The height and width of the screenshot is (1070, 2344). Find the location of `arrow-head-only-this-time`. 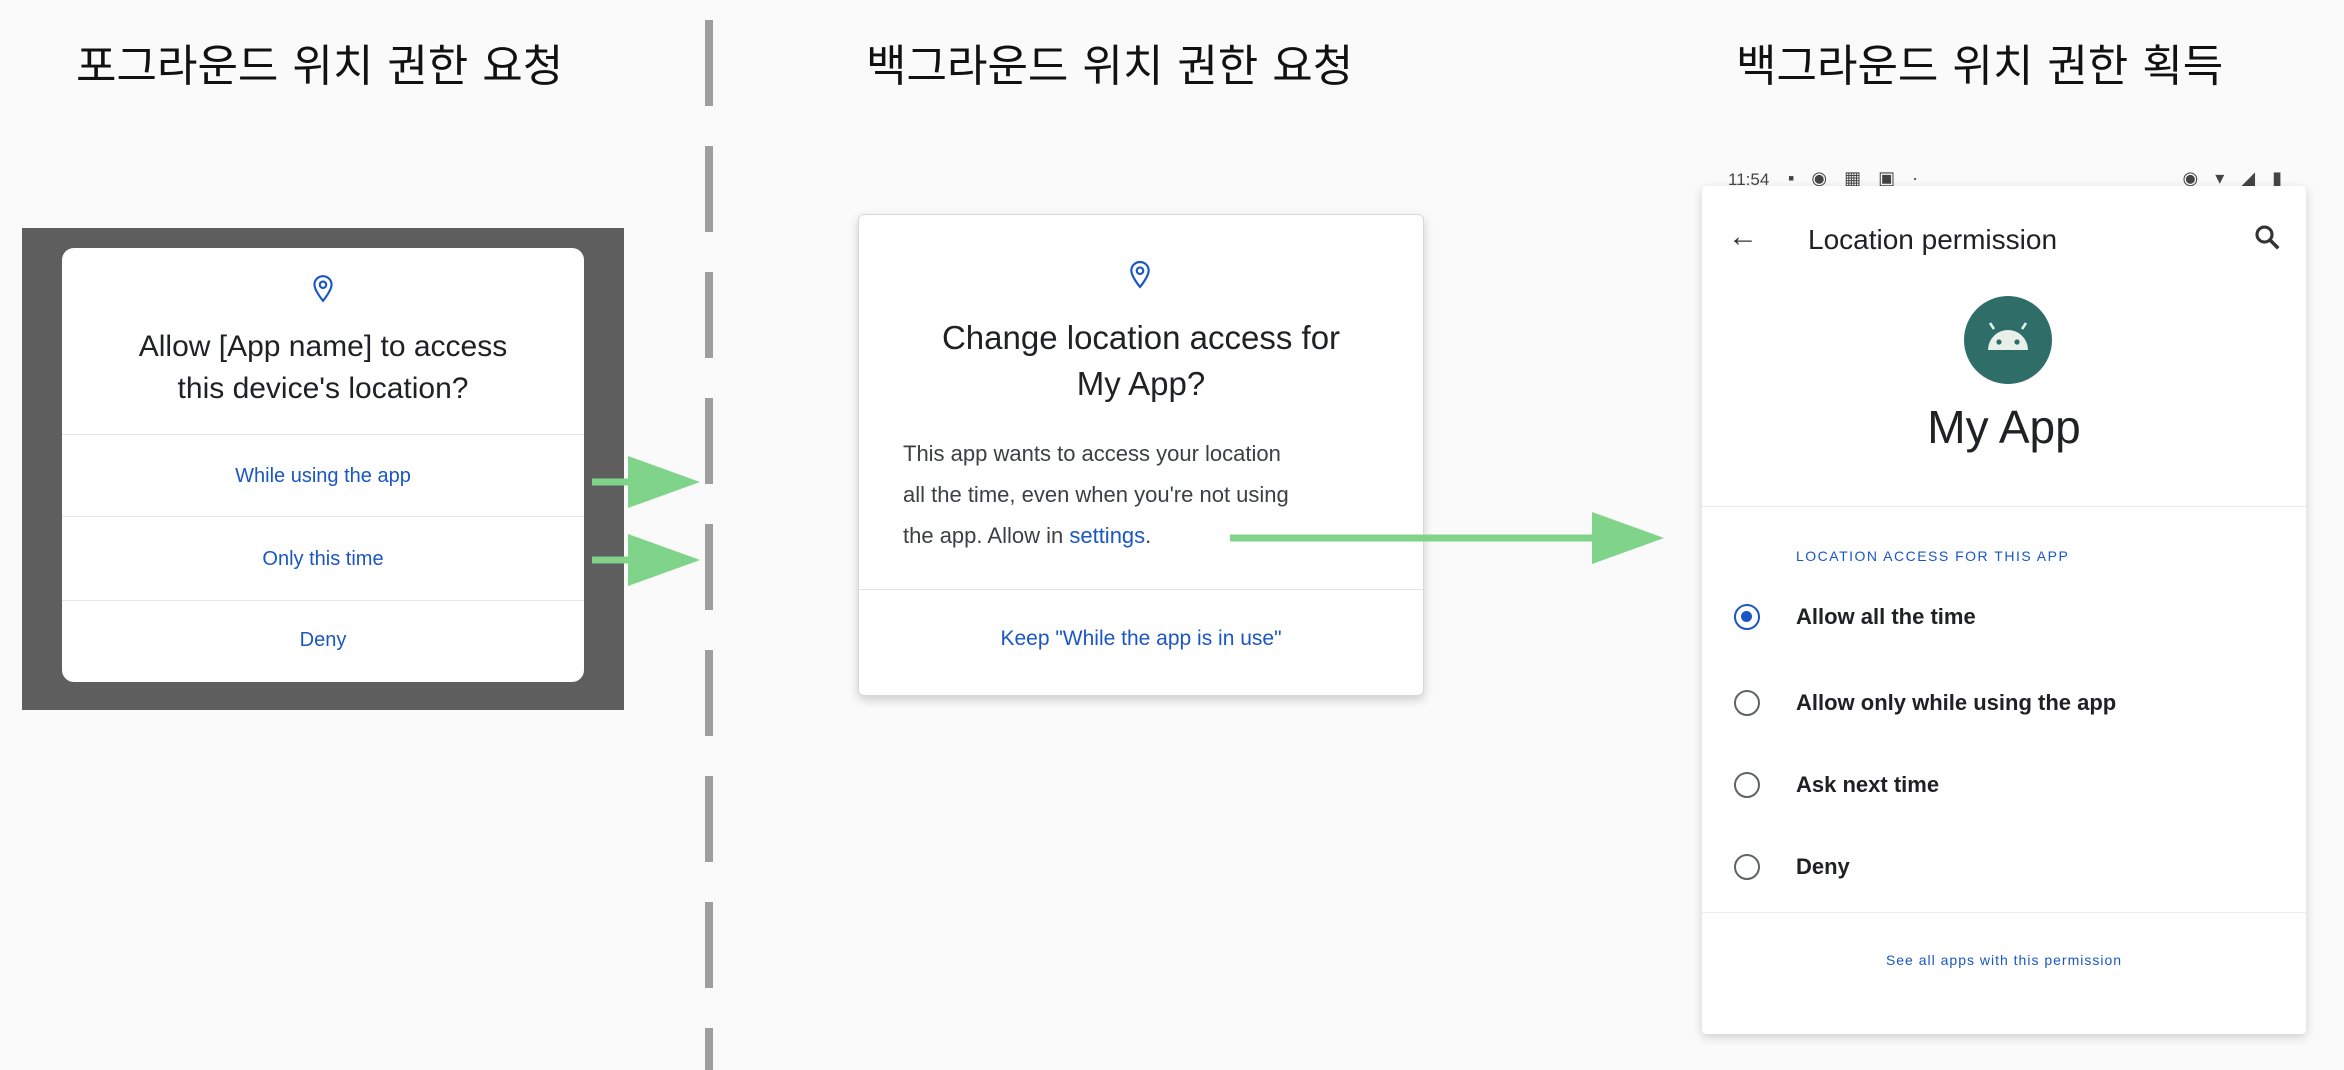

arrow-head-only-this-time is located at coordinates (664, 560).